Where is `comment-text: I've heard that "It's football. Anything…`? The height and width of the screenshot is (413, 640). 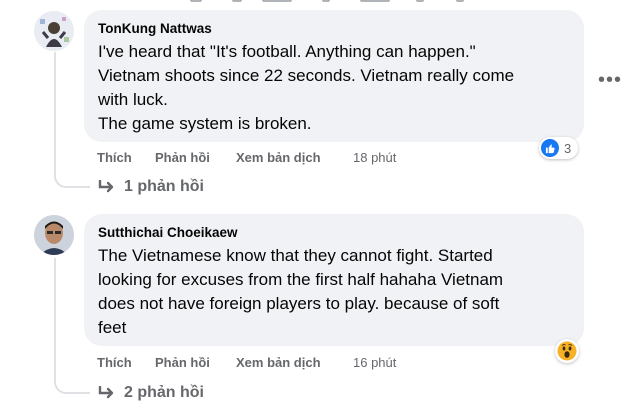 comment-text: I've heard that "It's football. Anything… is located at coordinates (306, 87).